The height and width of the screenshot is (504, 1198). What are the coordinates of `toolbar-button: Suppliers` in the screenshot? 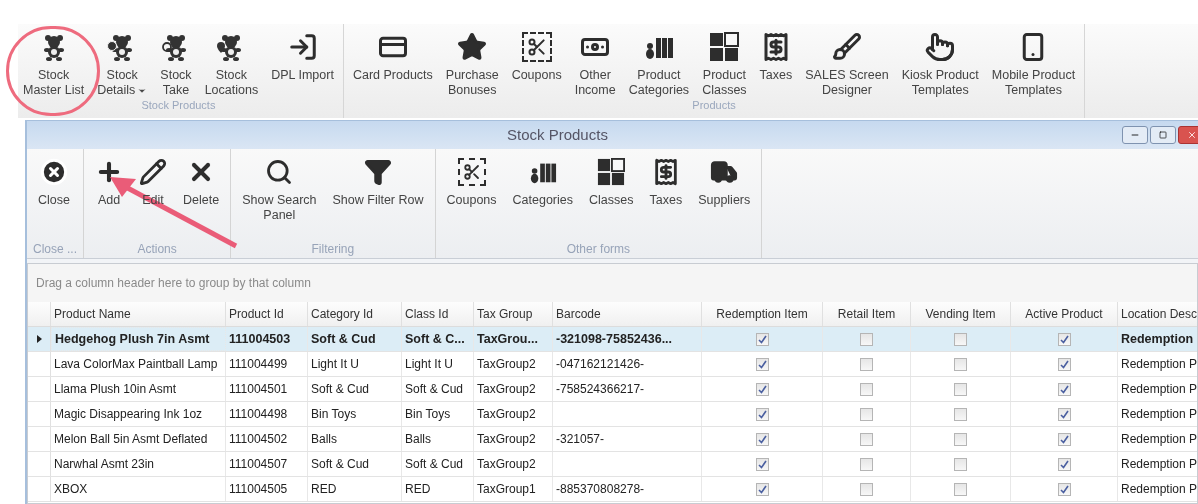 It's located at (724, 178).